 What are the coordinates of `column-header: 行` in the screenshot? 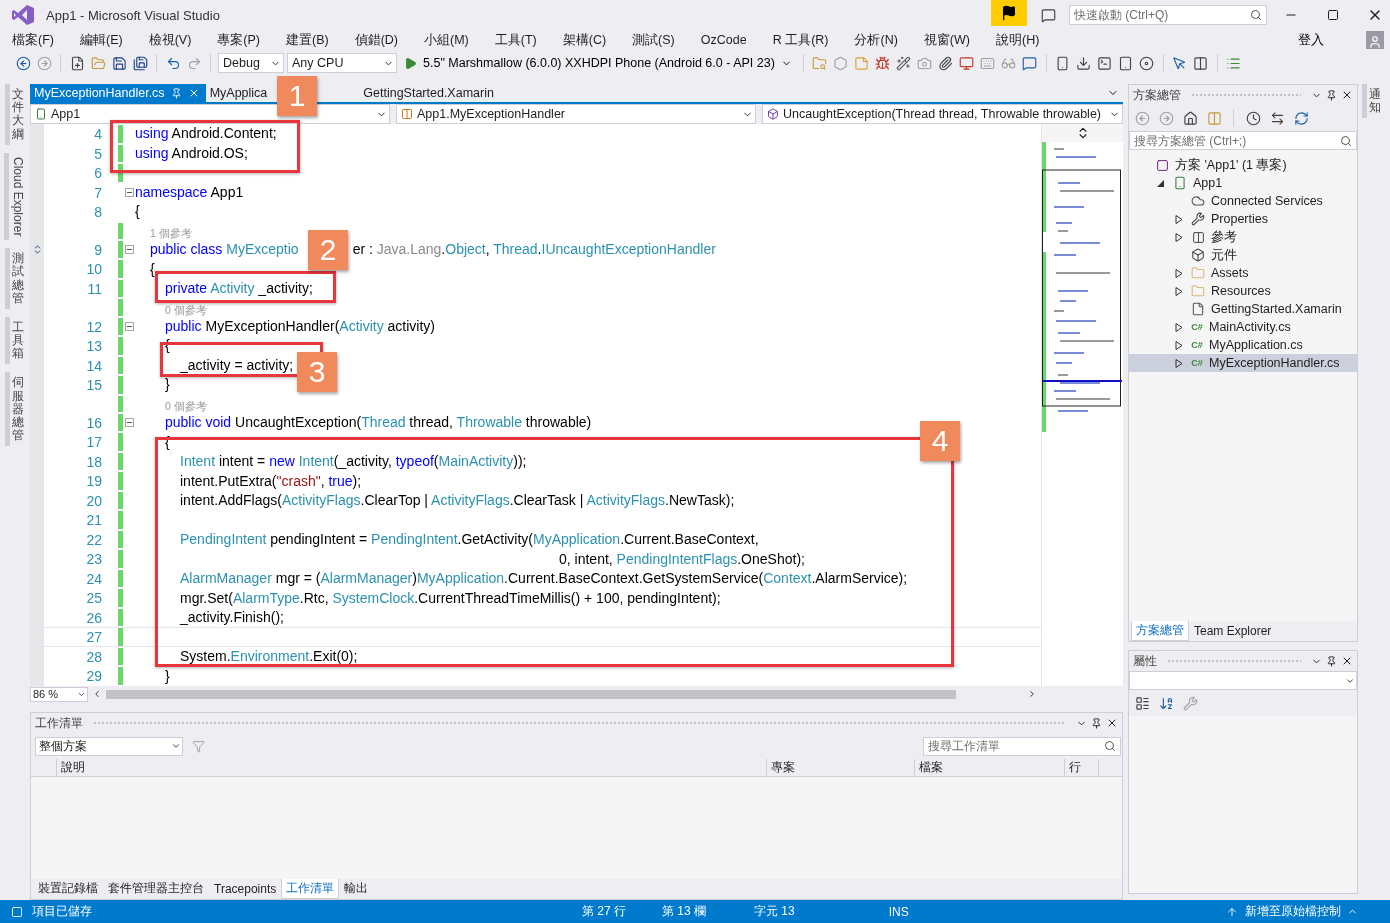 It's located at (1082, 767).